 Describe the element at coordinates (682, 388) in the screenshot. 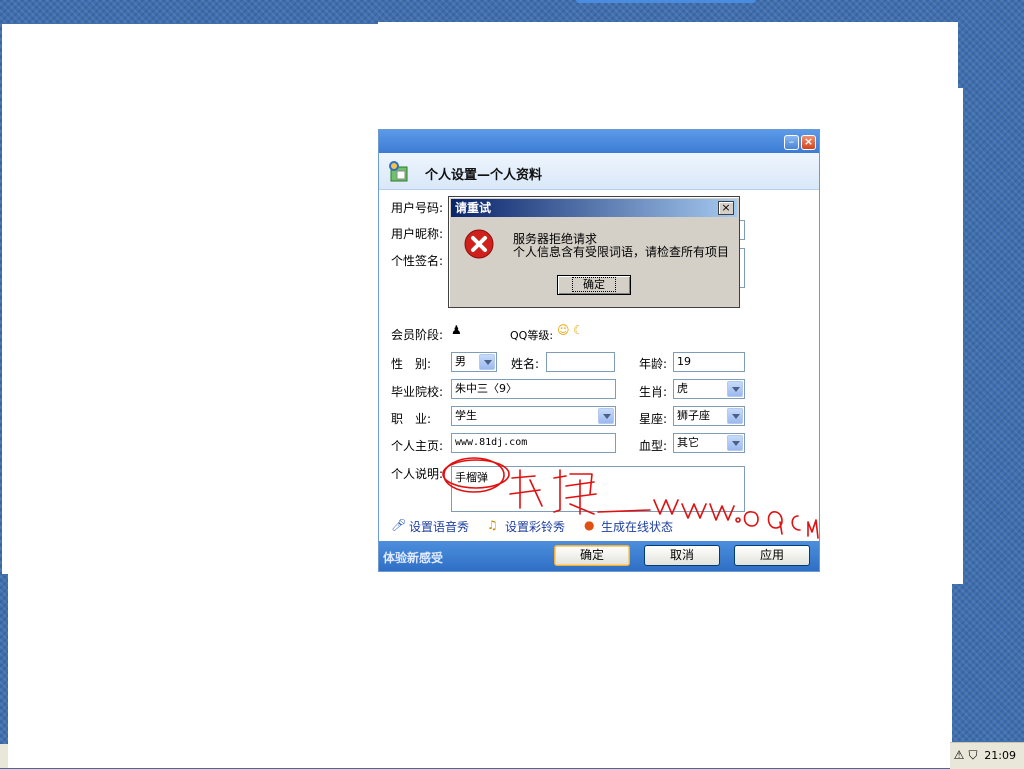

I see `zodiac-value: 虎` at that location.